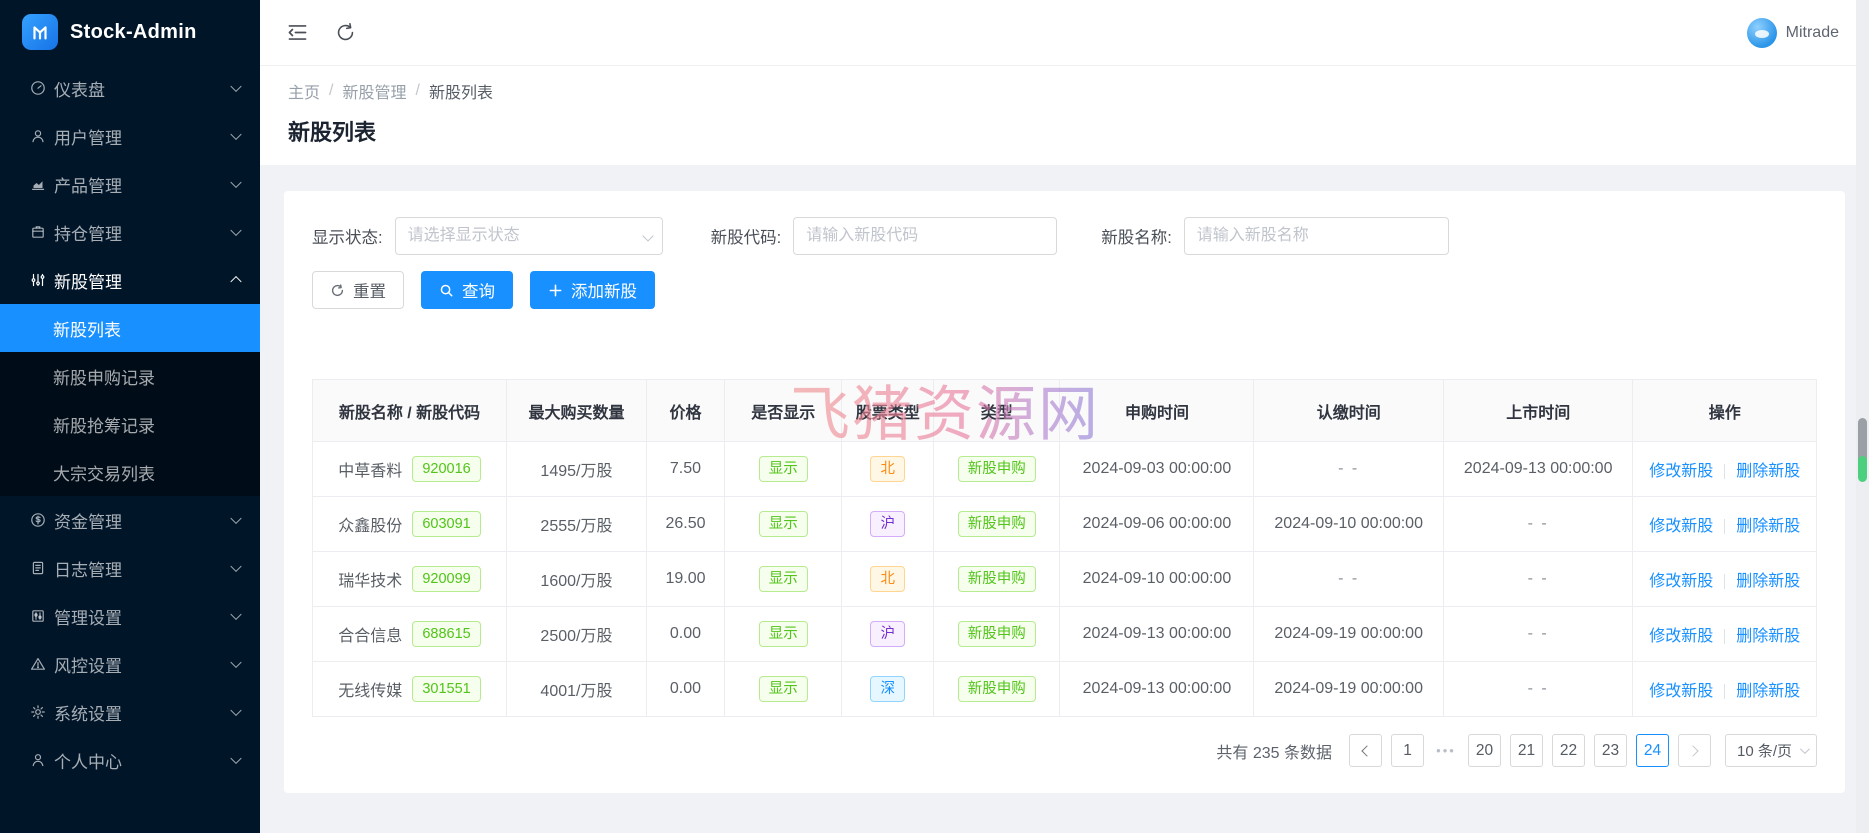 The height and width of the screenshot is (833, 1869). I want to click on reset-button-label: 重置, so click(369, 292).